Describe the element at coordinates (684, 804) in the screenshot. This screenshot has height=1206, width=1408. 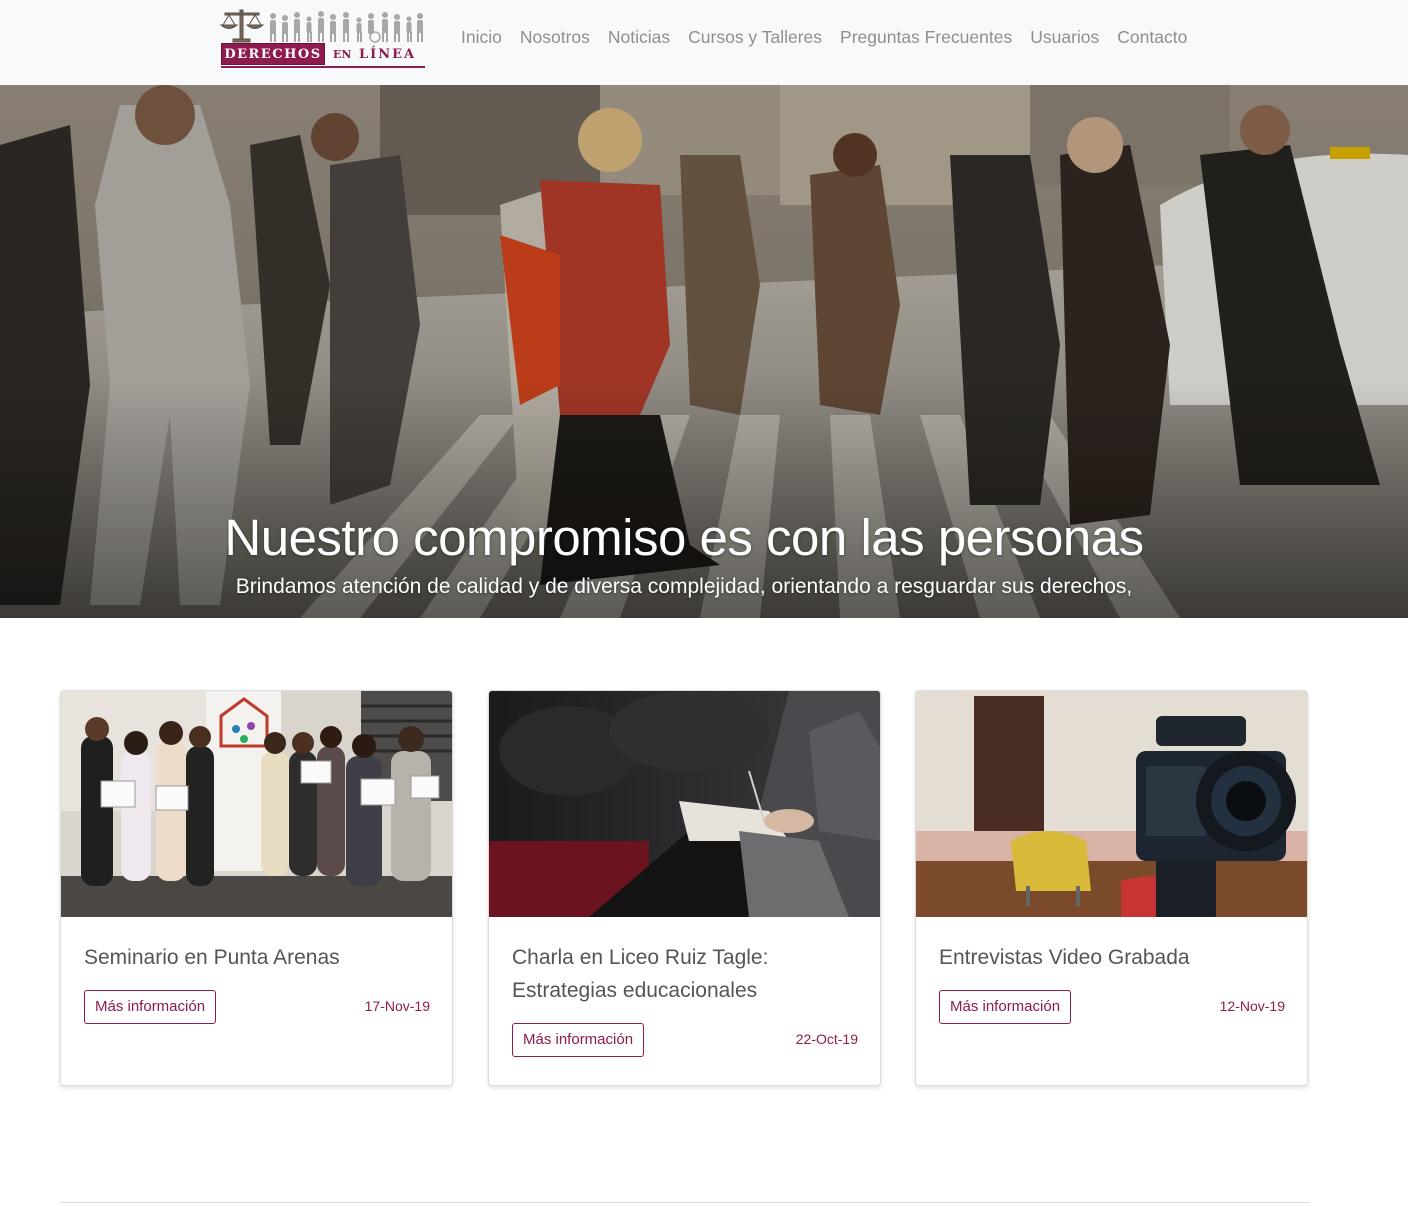
I see `card-image-charla` at that location.